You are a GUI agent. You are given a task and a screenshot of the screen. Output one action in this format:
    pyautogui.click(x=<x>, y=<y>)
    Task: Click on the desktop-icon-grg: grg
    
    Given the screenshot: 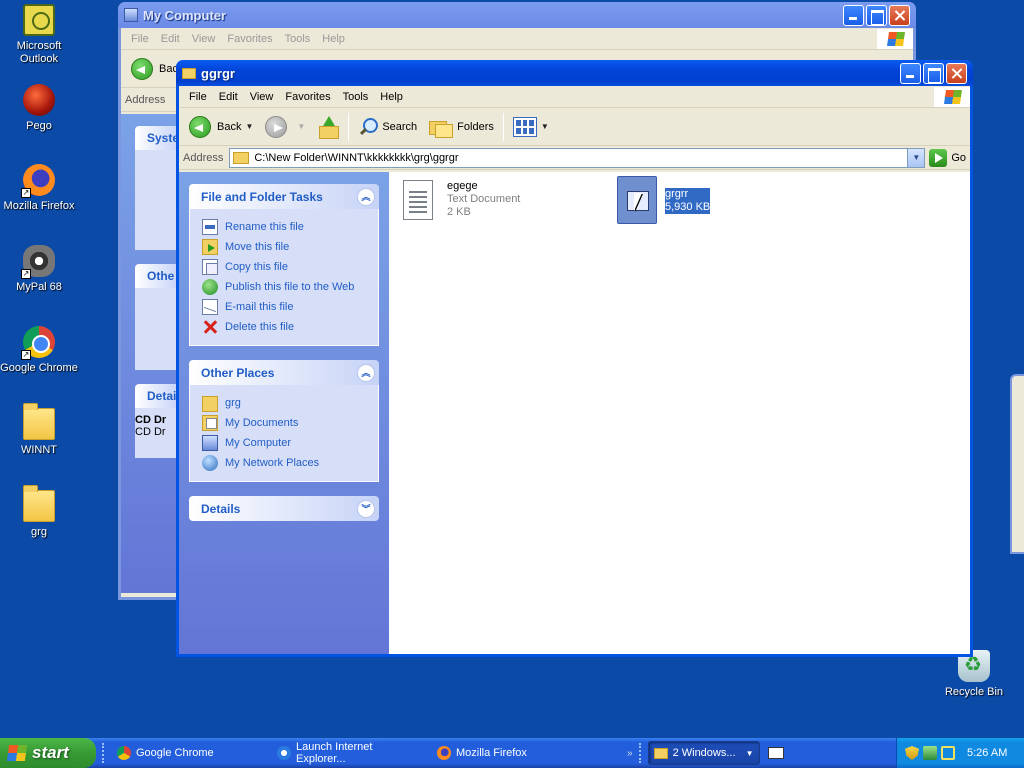 What is the action you would take?
    pyautogui.click(x=39, y=512)
    